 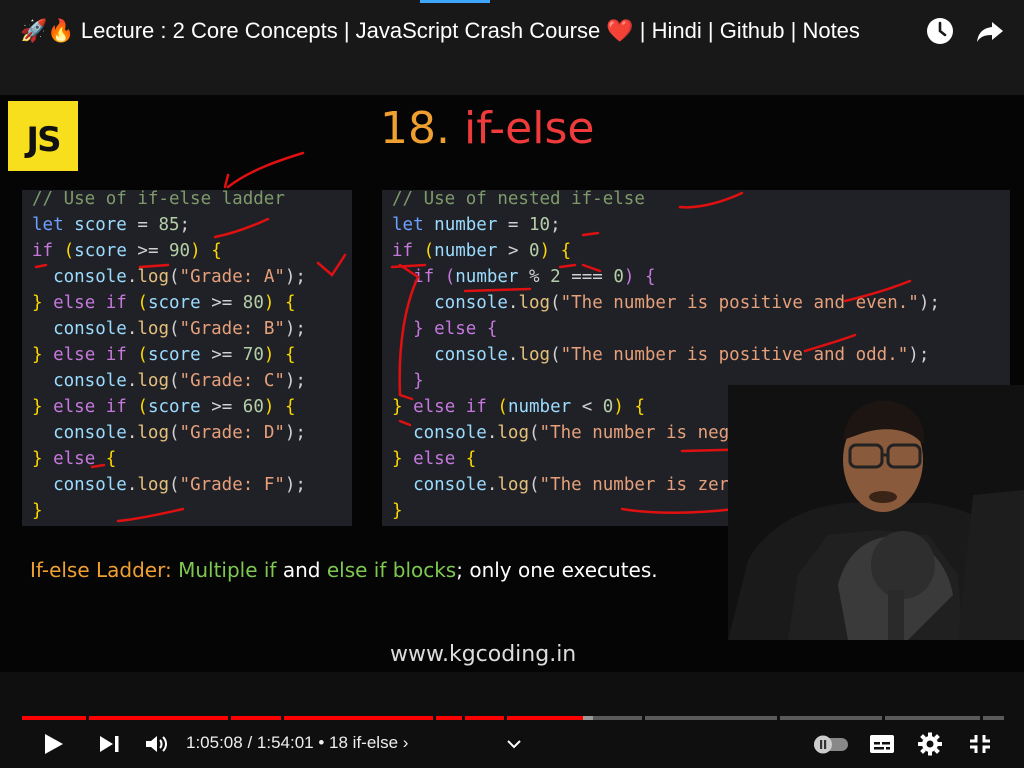 I want to click on next-icon, so click(x=110, y=744).